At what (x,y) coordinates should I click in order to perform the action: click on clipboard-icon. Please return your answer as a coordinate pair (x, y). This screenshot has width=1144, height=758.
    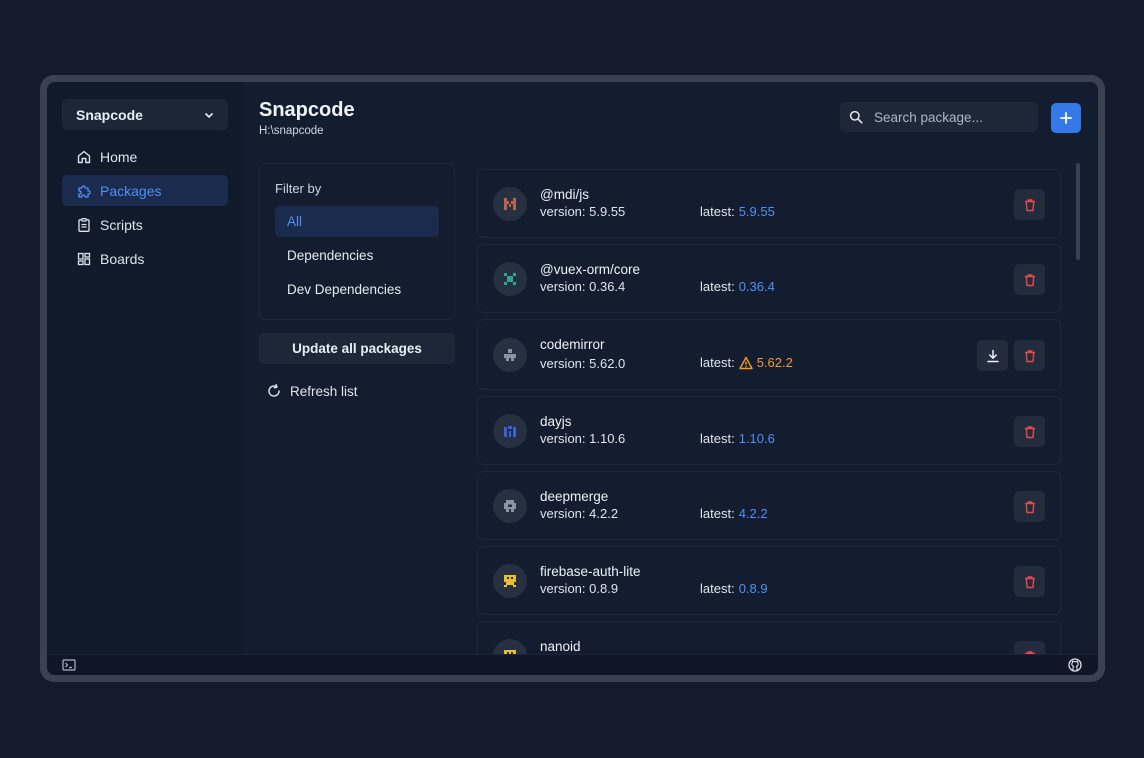
    Looking at the image, I should click on (84, 224).